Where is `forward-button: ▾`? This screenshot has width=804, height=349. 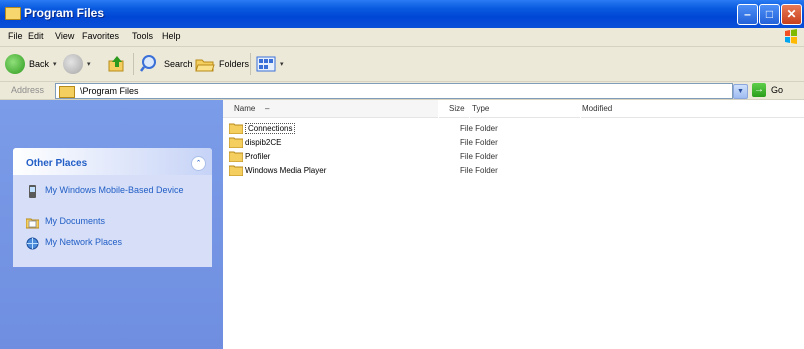
forward-button: ▾ is located at coordinates (77, 64).